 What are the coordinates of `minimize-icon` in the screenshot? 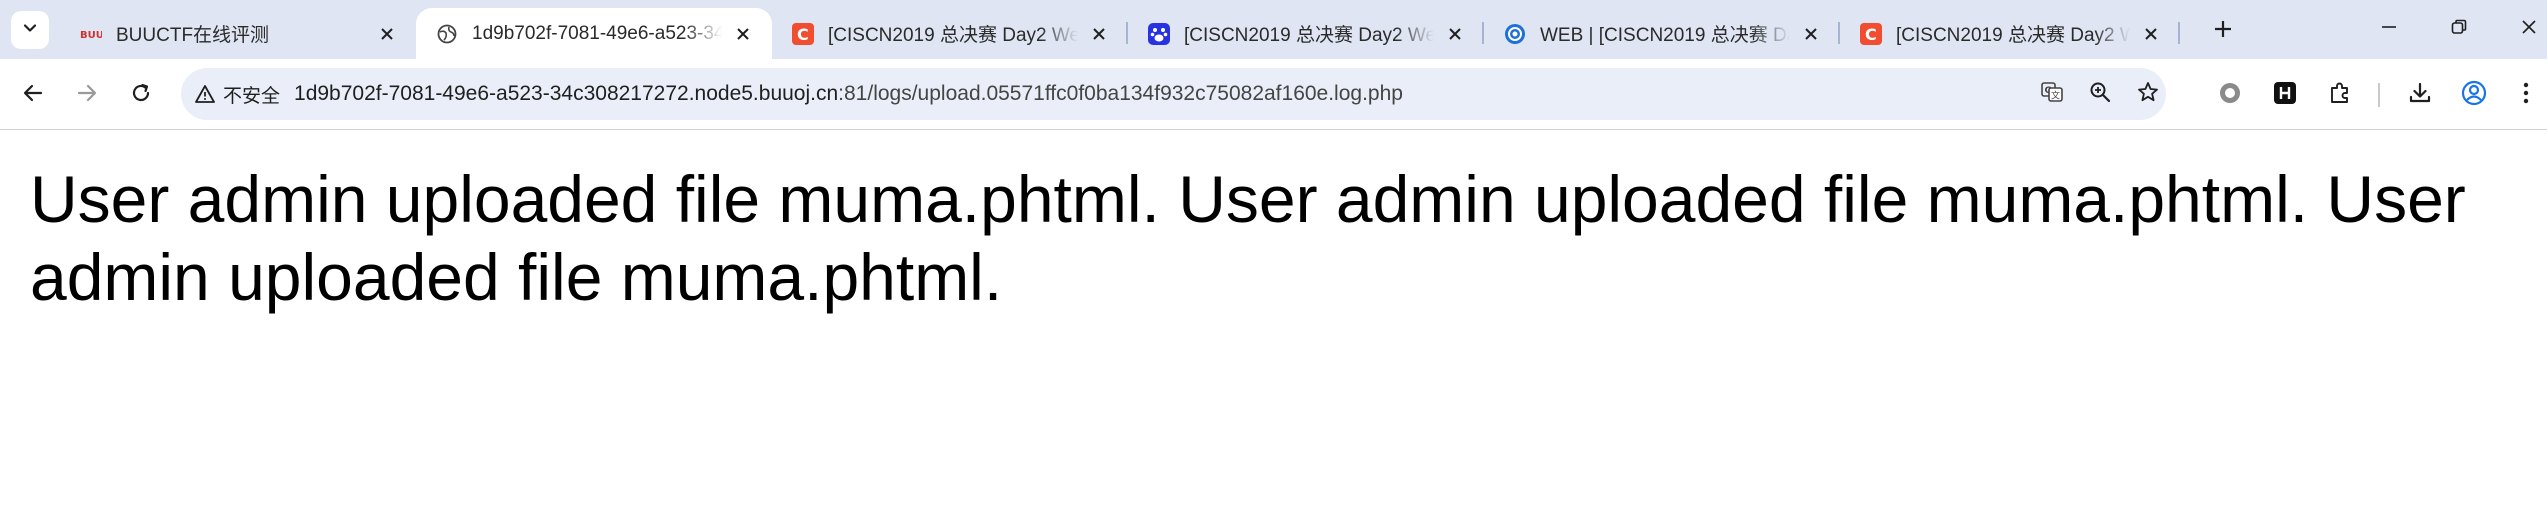 It's located at (2389, 29).